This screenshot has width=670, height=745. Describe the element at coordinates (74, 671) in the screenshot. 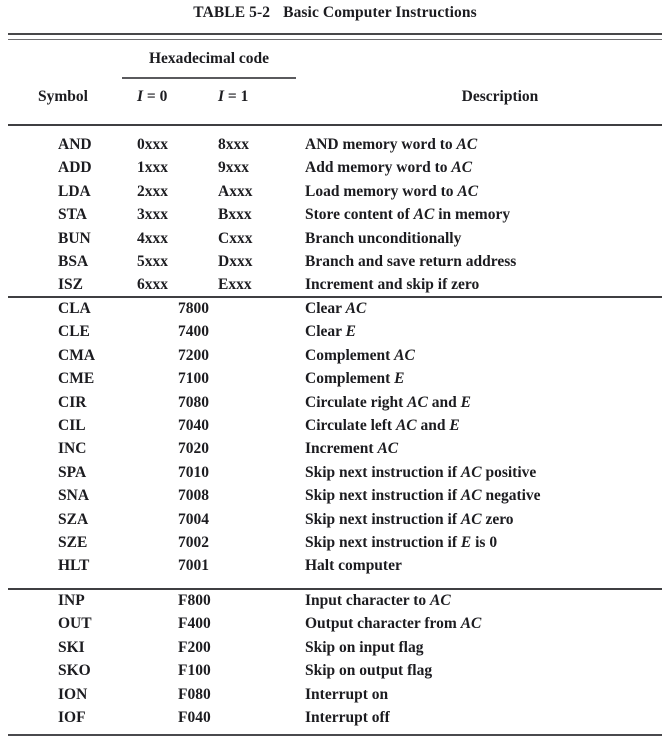

I see `cell-symbol: SKO` at that location.